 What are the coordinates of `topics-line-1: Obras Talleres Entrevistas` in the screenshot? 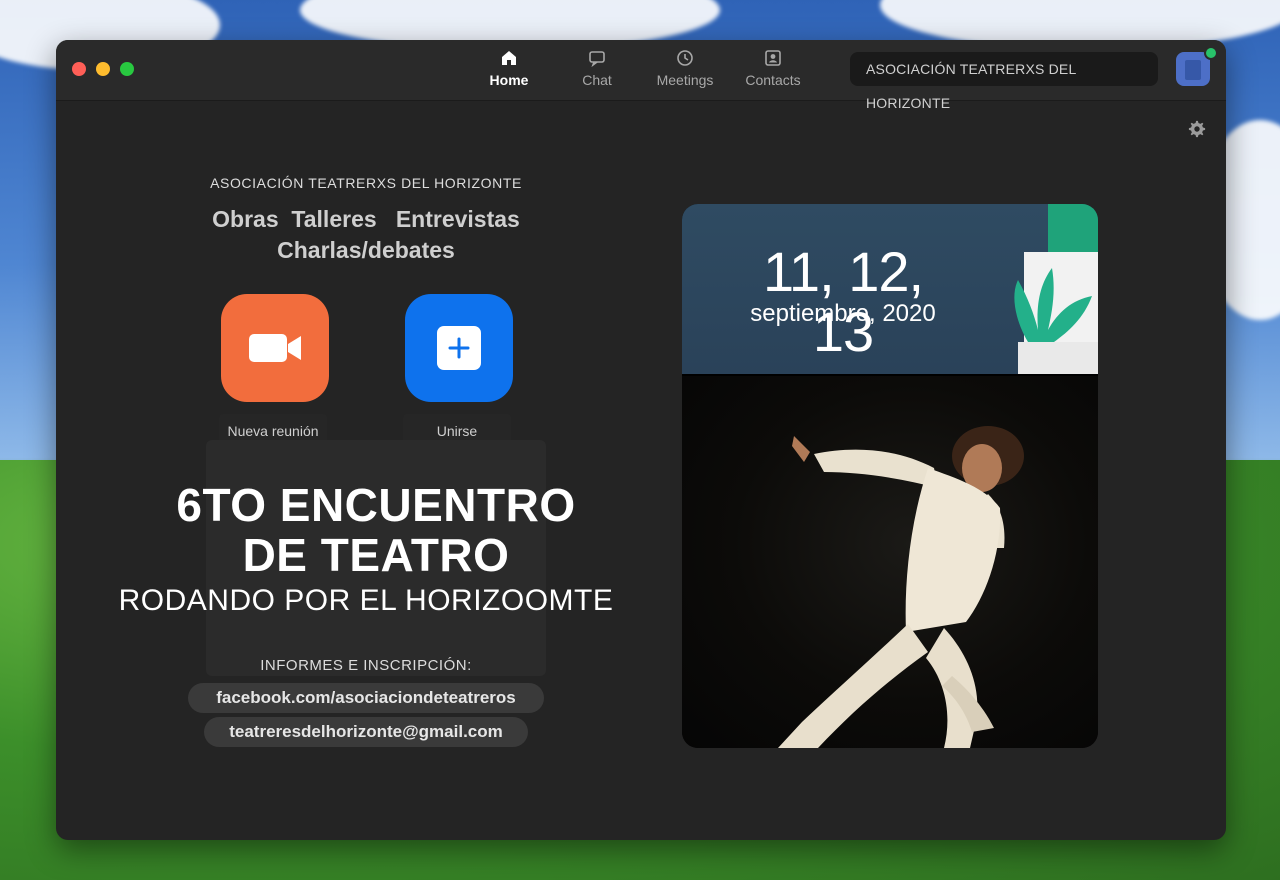 It's located at (366, 219).